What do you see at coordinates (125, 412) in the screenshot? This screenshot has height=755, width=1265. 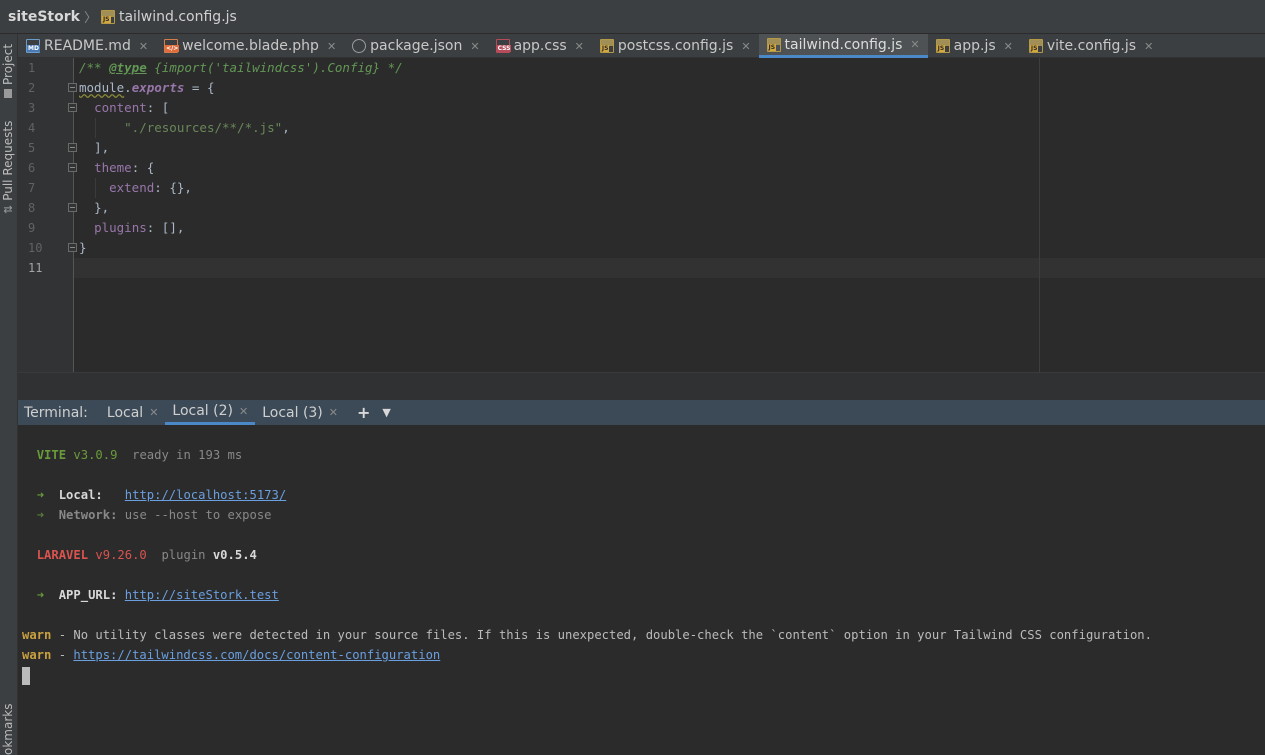 I see `terminal-tab-label: Local` at bounding box center [125, 412].